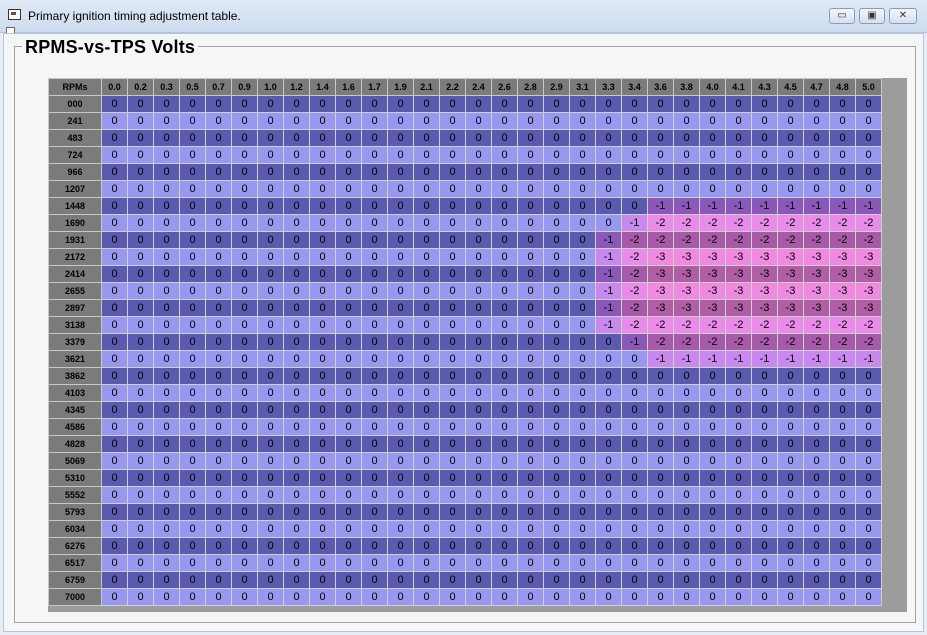  What do you see at coordinates (75, 189) in the screenshot?
I see `row-header: 1207` at bounding box center [75, 189].